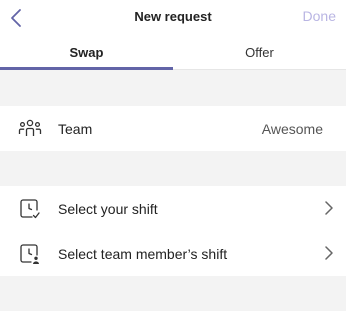 This screenshot has height=311, width=346. What do you see at coordinates (30, 209) in the screenshot?
I see `clock-check-icon` at bounding box center [30, 209].